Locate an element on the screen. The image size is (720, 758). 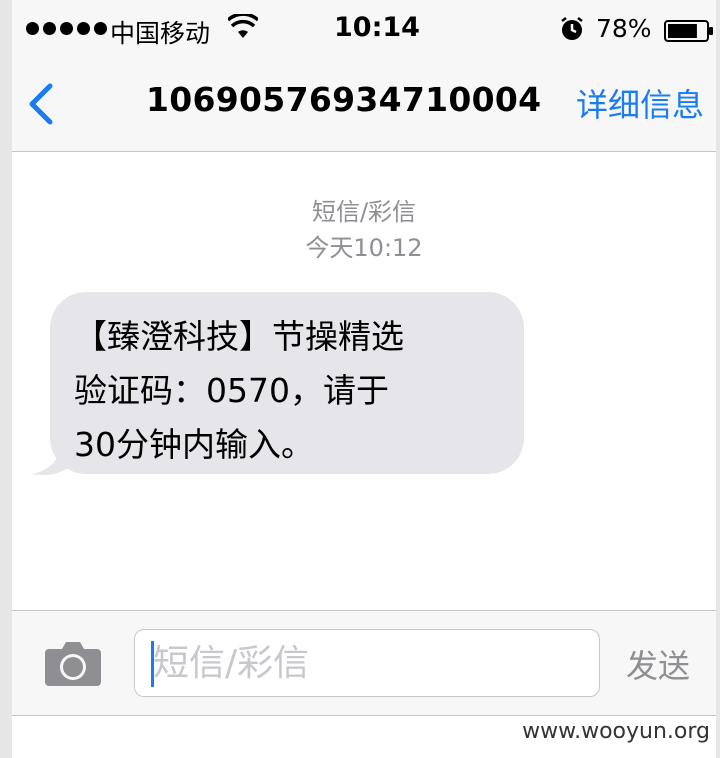
wifi-icon is located at coordinates (243, 26).